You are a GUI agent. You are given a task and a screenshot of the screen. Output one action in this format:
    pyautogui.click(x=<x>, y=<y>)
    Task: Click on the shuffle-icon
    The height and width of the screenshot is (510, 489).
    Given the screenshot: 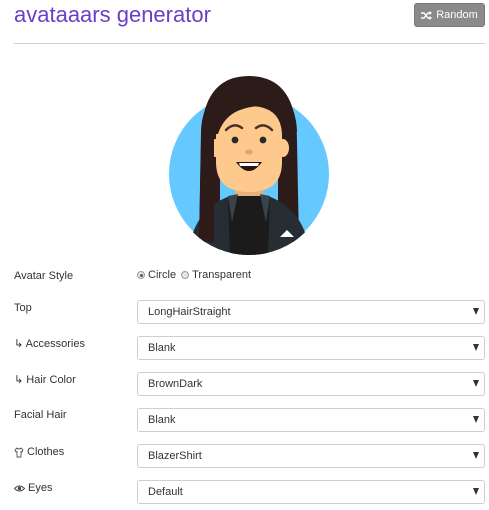 What is the action you would take?
    pyautogui.click(x=427, y=15)
    